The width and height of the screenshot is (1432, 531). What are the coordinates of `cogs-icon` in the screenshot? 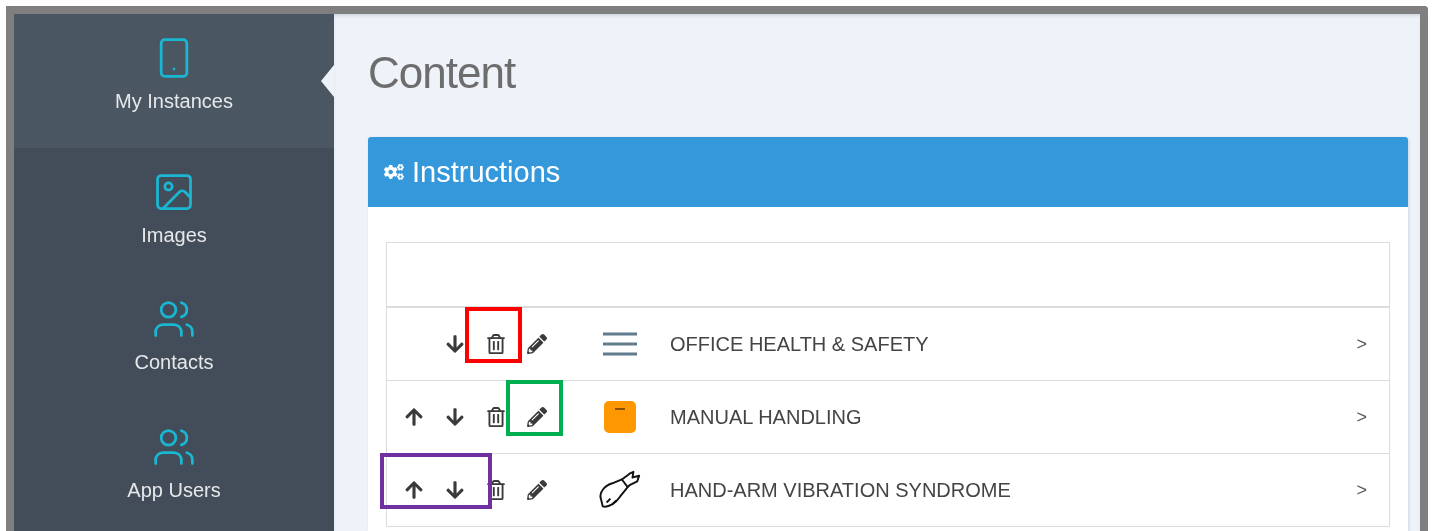 It's located at (394, 172).